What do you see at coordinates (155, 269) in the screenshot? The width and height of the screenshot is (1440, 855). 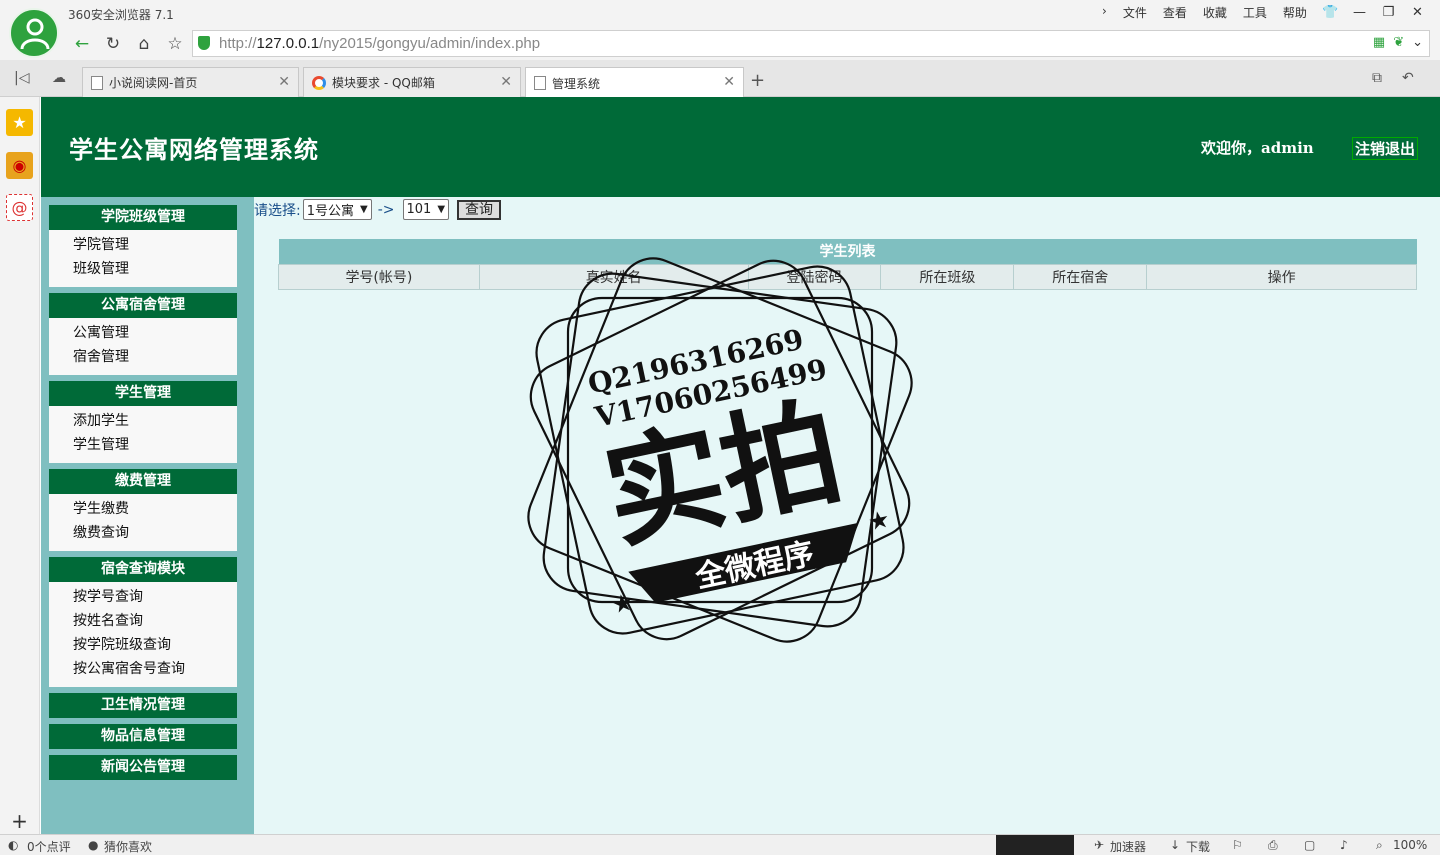 I see `sidebar-item-class: 班级管理` at bounding box center [155, 269].